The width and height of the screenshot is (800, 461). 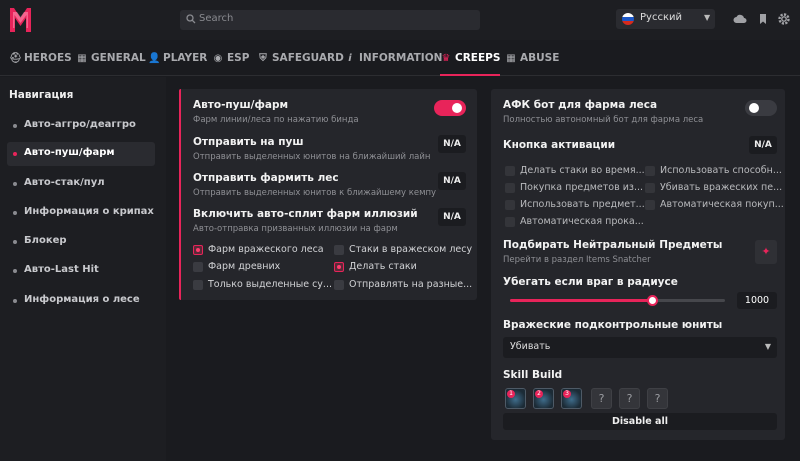 What do you see at coordinates (590, 282) in the screenshot?
I see `flee-radius-title: Убегать если враг в радиусе` at bounding box center [590, 282].